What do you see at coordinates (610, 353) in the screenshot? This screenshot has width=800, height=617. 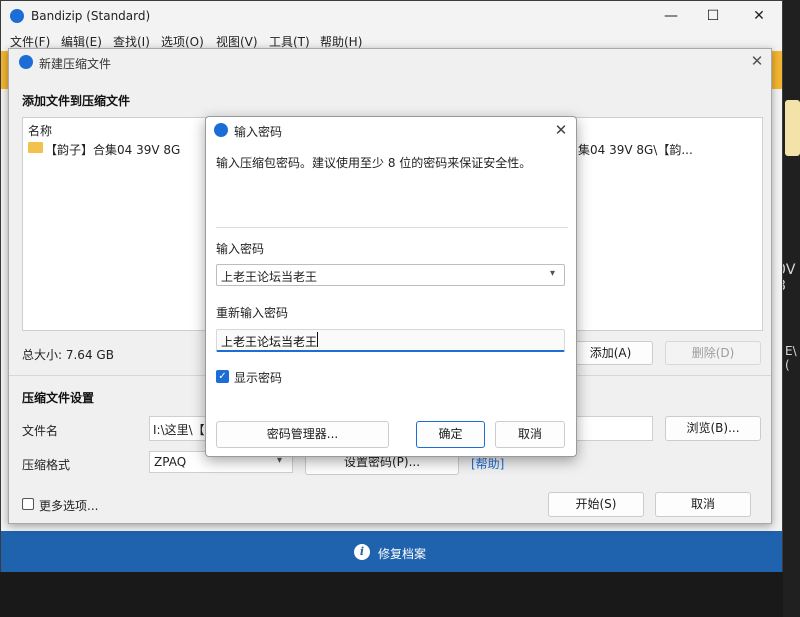 I see `add-button: 添加(A)` at bounding box center [610, 353].